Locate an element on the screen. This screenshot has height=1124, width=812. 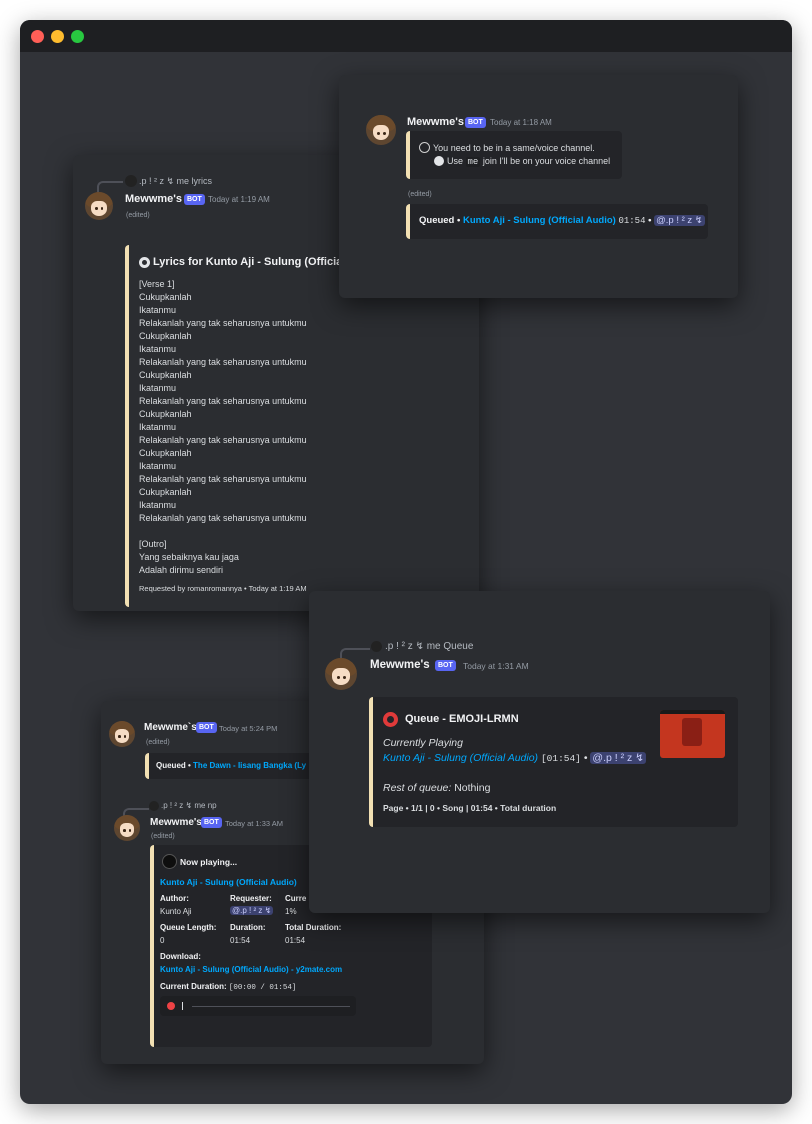
lyrics-line: Yang sebaiknya kau jaga is located at coordinates (189, 557).